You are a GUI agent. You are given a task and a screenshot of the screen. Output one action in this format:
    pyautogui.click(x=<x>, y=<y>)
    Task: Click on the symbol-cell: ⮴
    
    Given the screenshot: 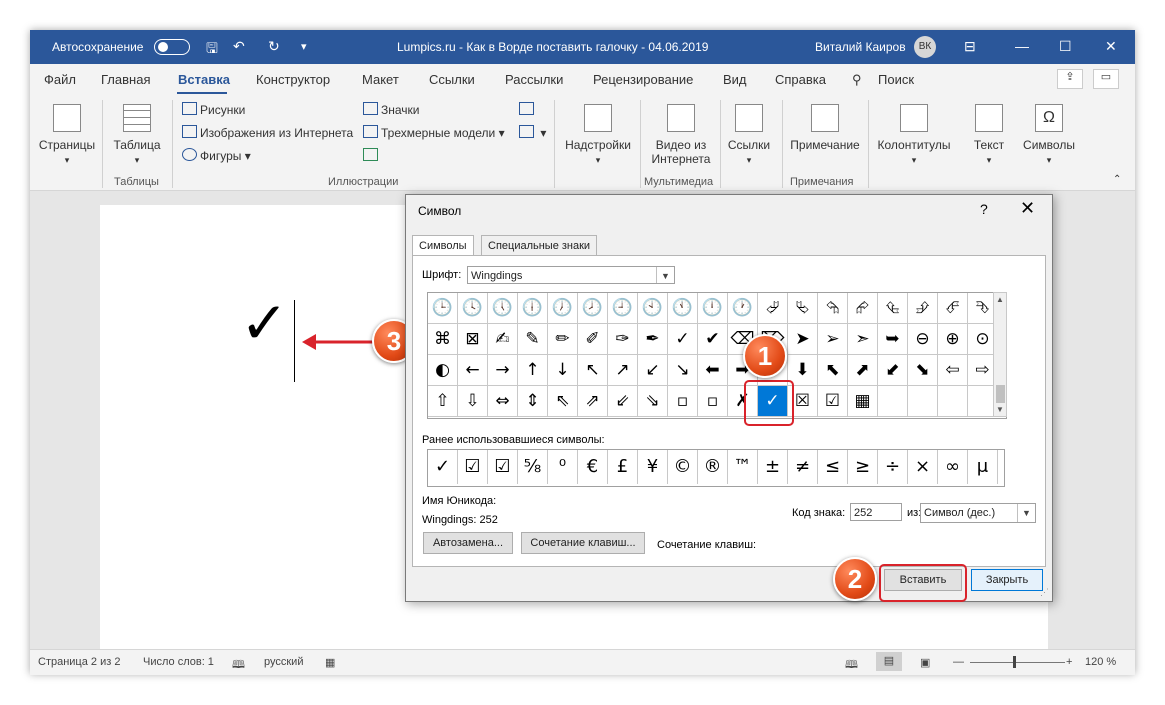 What is the action you would take?
    pyautogui.click(x=893, y=308)
    